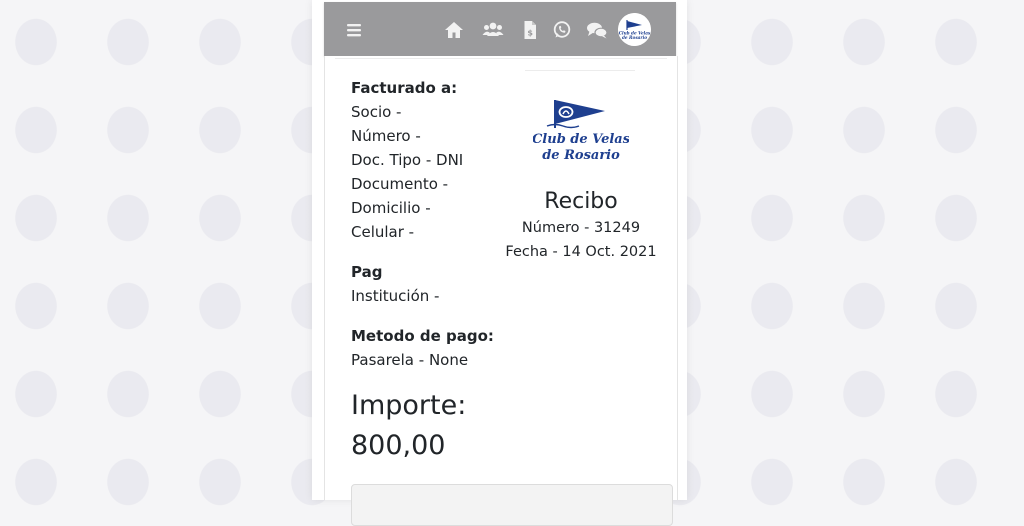 The height and width of the screenshot is (526, 1024). Describe the element at coordinates (597, 30) in the screenshot. I see `chat-icon` at that location.